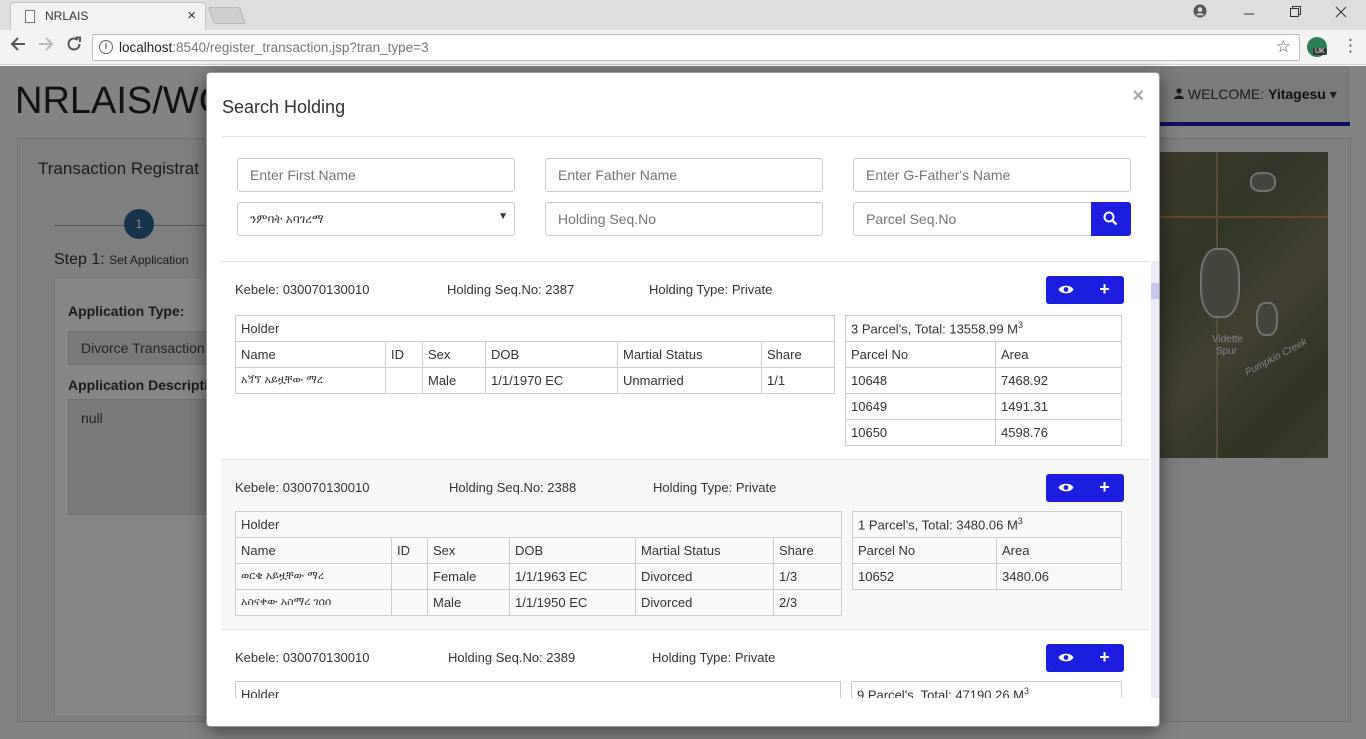 The width and height of the screenshot is (1366, 739). What do you see at coordinates (404, 354) in the screenshot?
I see `col-id: ID` at bounding box center [404, 354].